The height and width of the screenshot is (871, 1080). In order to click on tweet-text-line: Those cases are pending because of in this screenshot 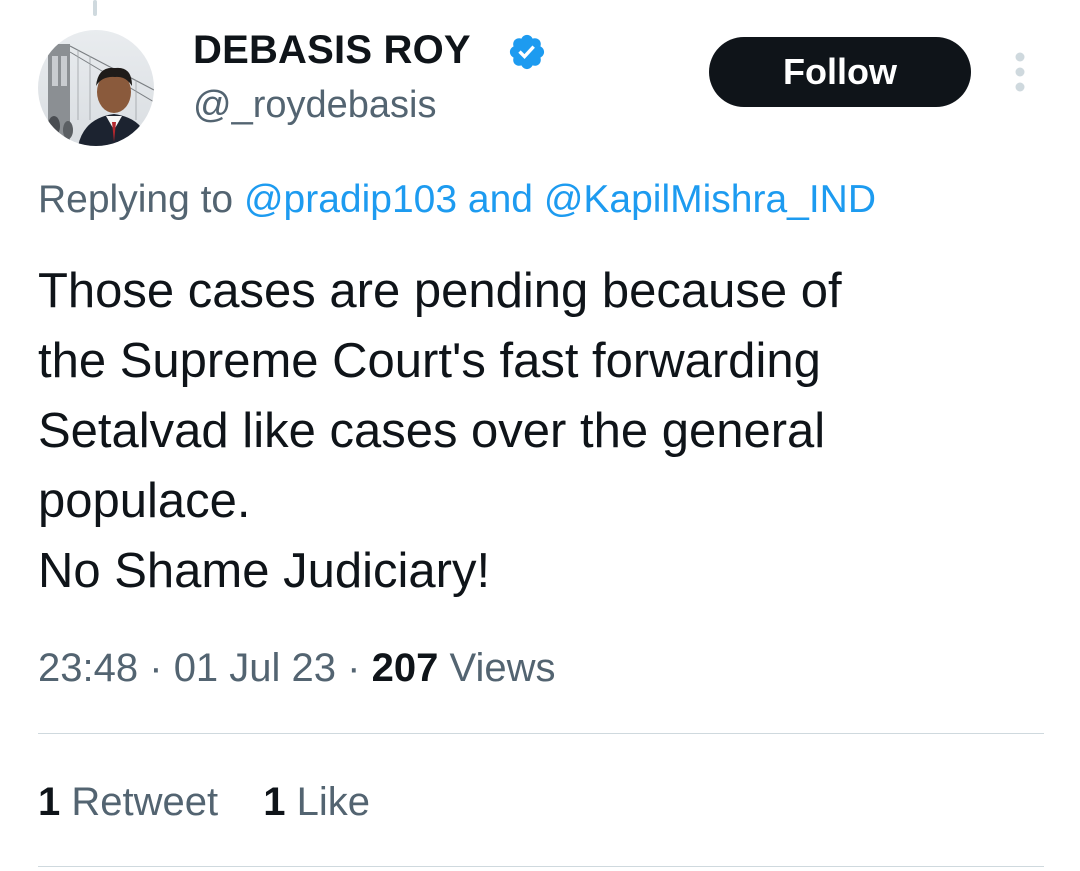, I will do `click(440, 291)`.